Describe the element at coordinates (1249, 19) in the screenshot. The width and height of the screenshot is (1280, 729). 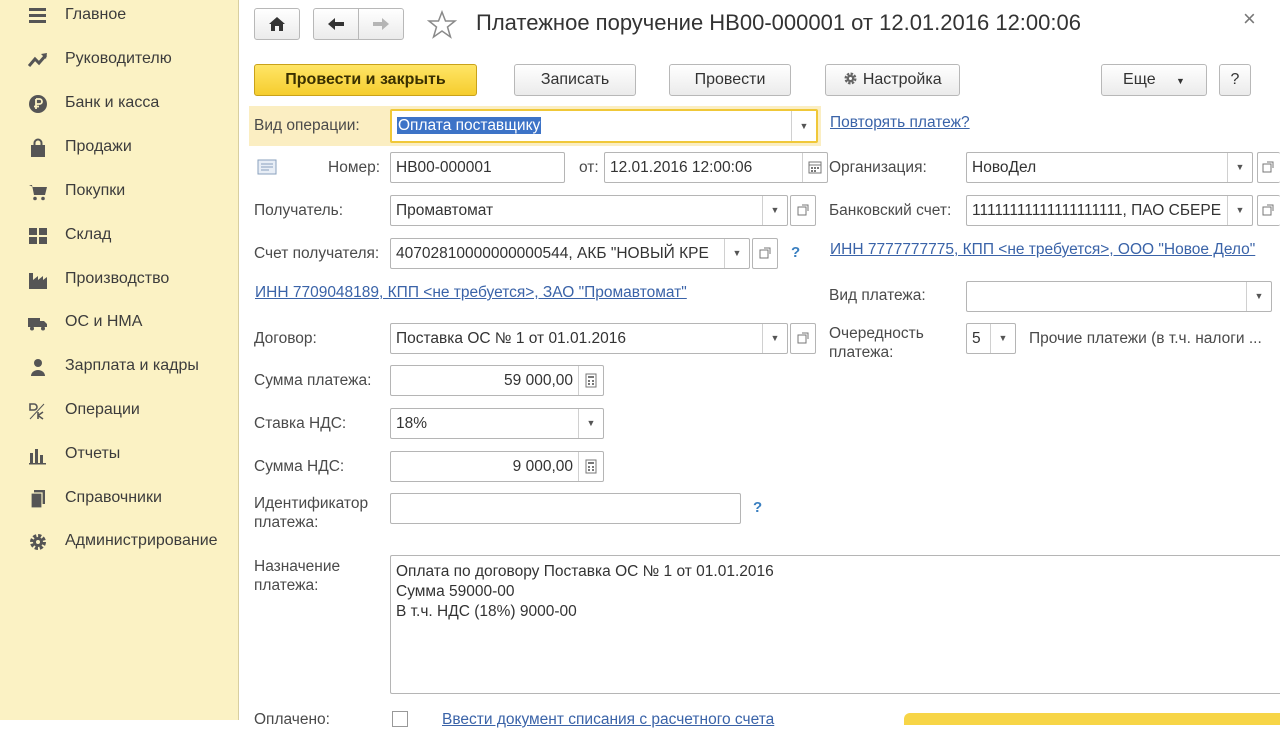
I see `close-button: ×` at that location.